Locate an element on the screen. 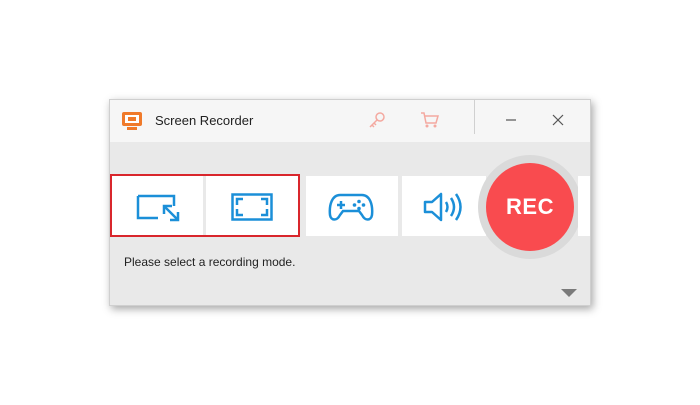  gamepad-icon is located at coordinates (351, 207).